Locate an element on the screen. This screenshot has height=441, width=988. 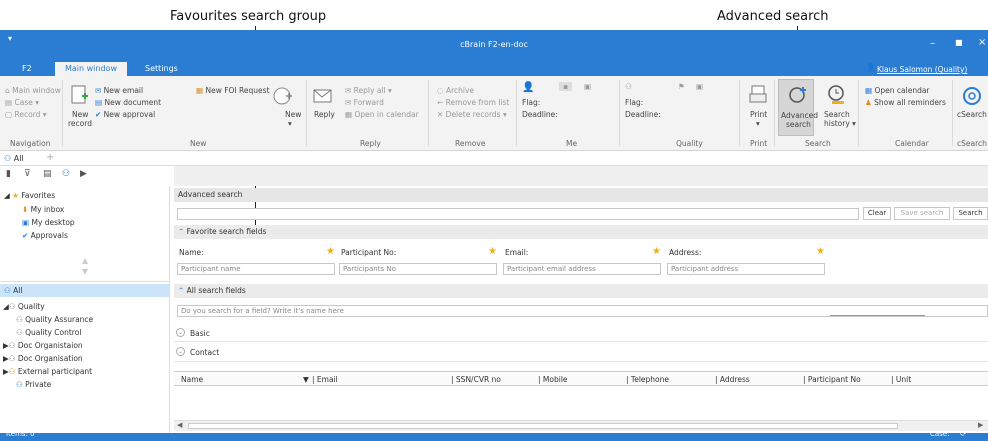
delete-records-button: ✕ Delete records ▾ is located at coordinates (472, 114).